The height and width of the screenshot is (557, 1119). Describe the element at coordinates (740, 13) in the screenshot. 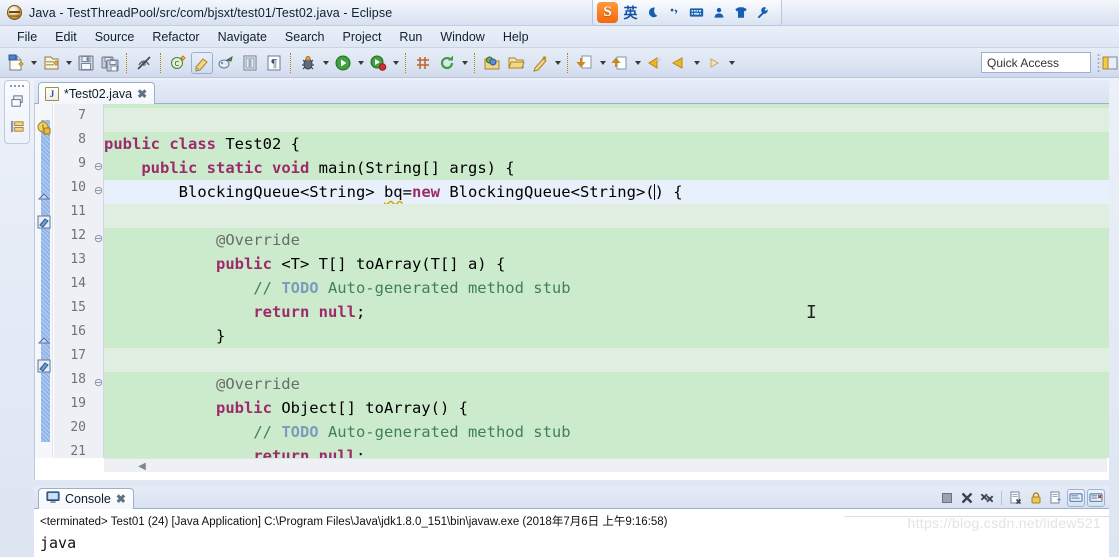

I see `ime-skin-icon` at that location.